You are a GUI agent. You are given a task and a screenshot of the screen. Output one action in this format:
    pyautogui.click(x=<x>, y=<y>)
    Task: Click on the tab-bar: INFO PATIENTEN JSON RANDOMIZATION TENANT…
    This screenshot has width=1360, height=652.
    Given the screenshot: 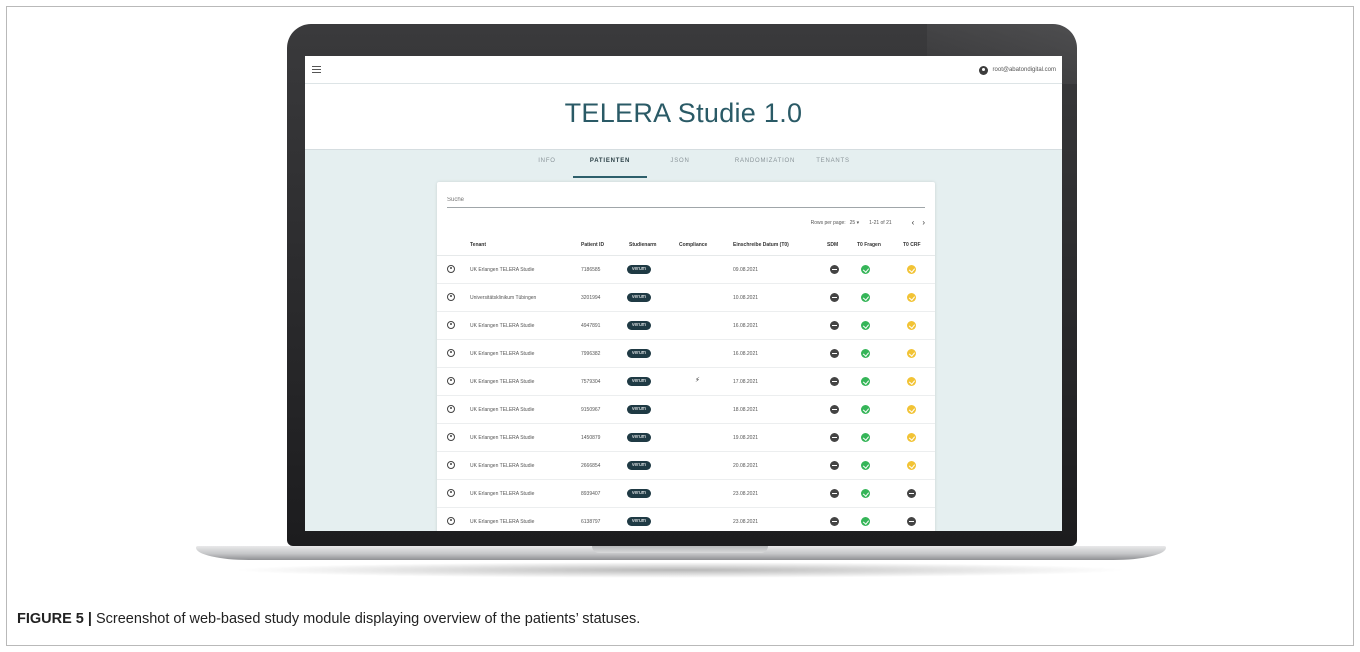 What is the action you would take?
    pyautogui.click(x=683, y=164)
    